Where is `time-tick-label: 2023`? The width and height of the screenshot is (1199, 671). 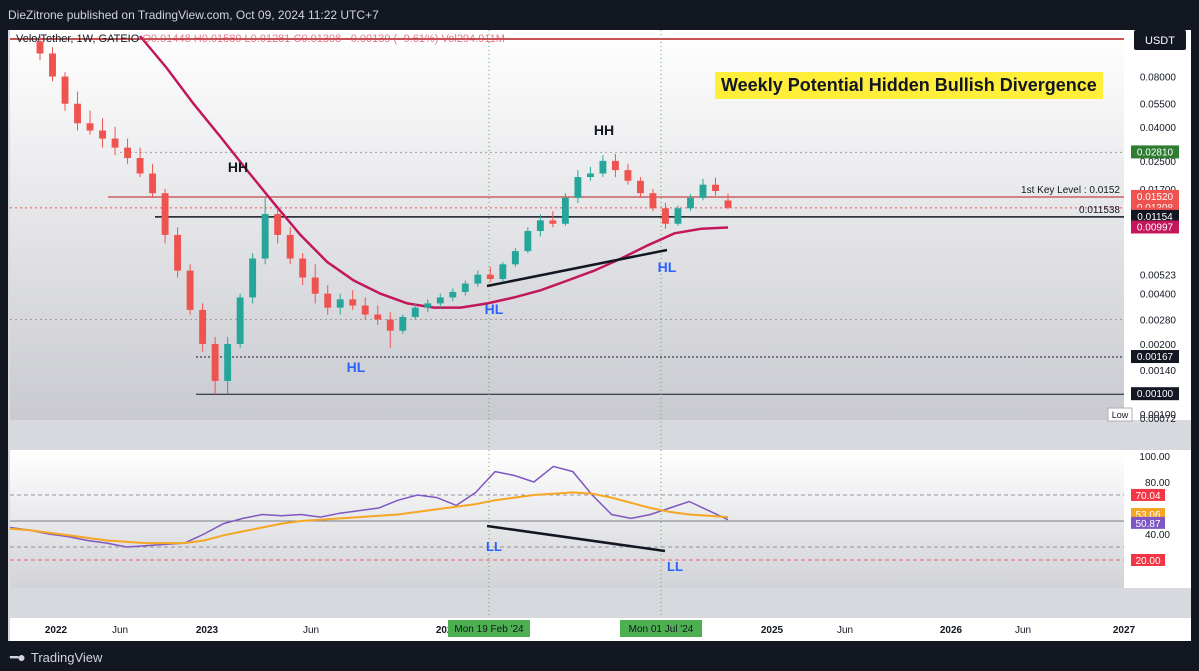
time-tick-label: 2023 is located at coordinates (207, 630).